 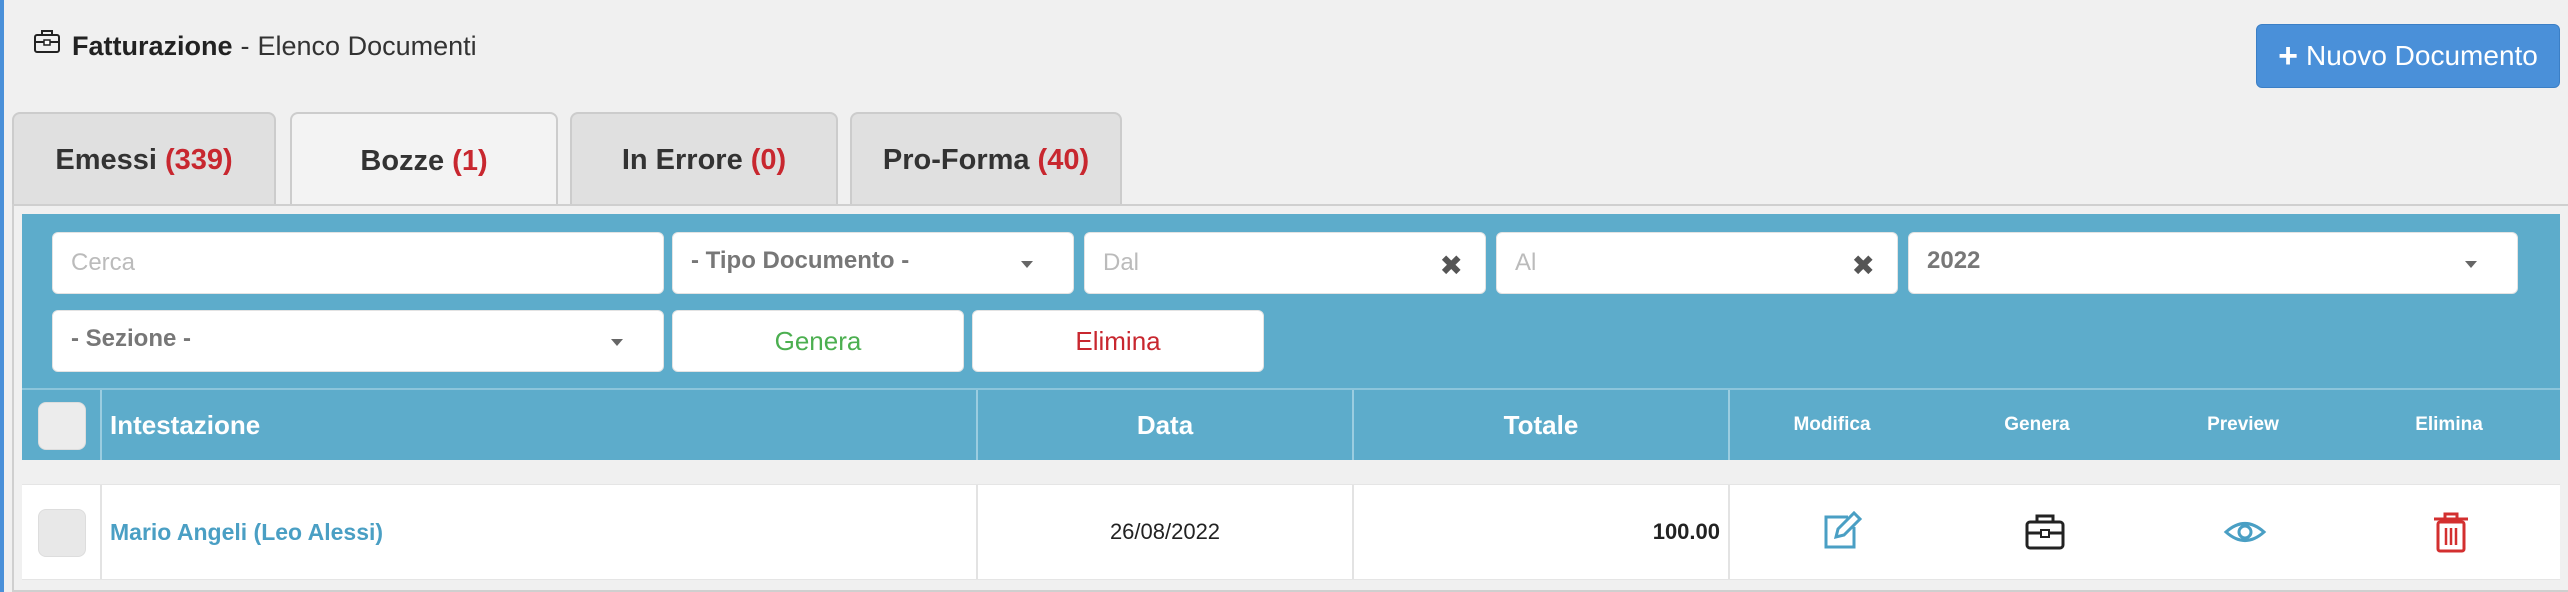 What do you see at coordinates (800, 260) in the screenshot?
I see `document-type-value: - Tipo Documento -` at bounding box center [800, 260].